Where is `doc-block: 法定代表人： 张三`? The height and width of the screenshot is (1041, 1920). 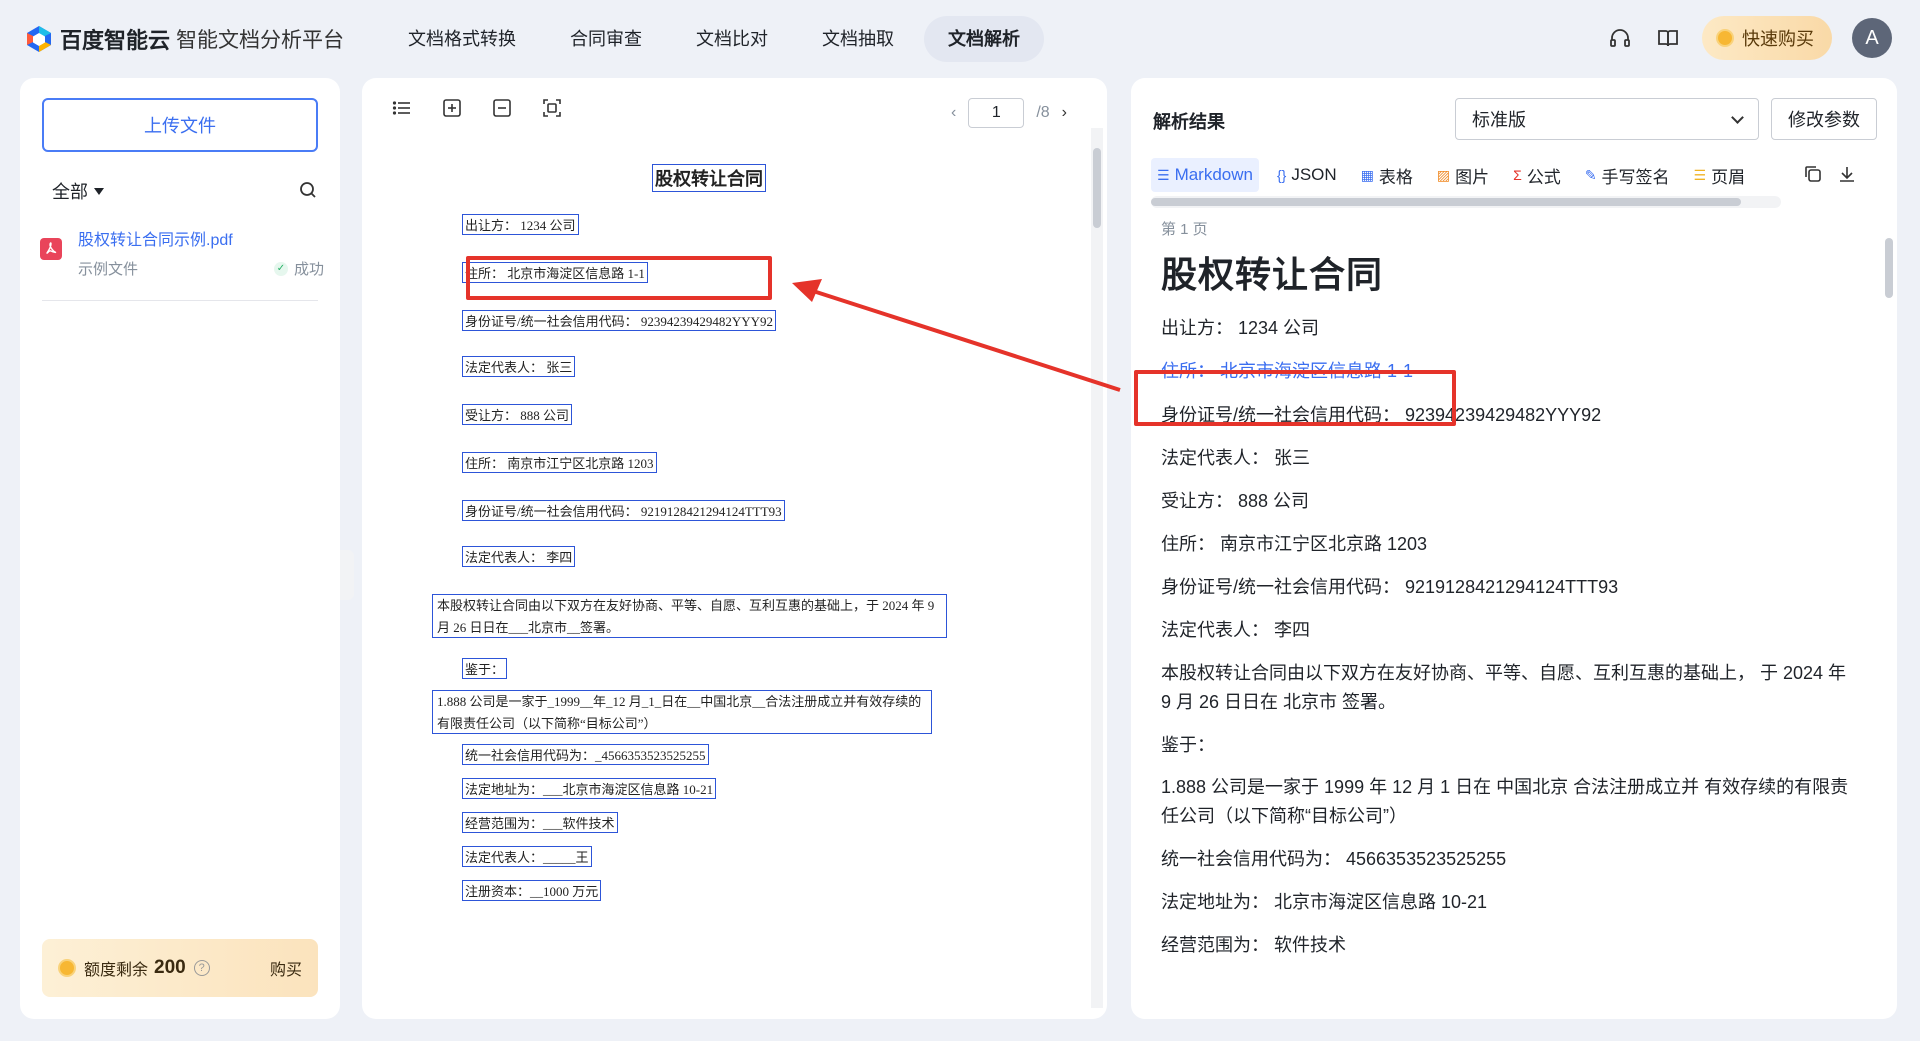 doc-block: 法定代表人： 张三 is located at coordinates (519, 366).